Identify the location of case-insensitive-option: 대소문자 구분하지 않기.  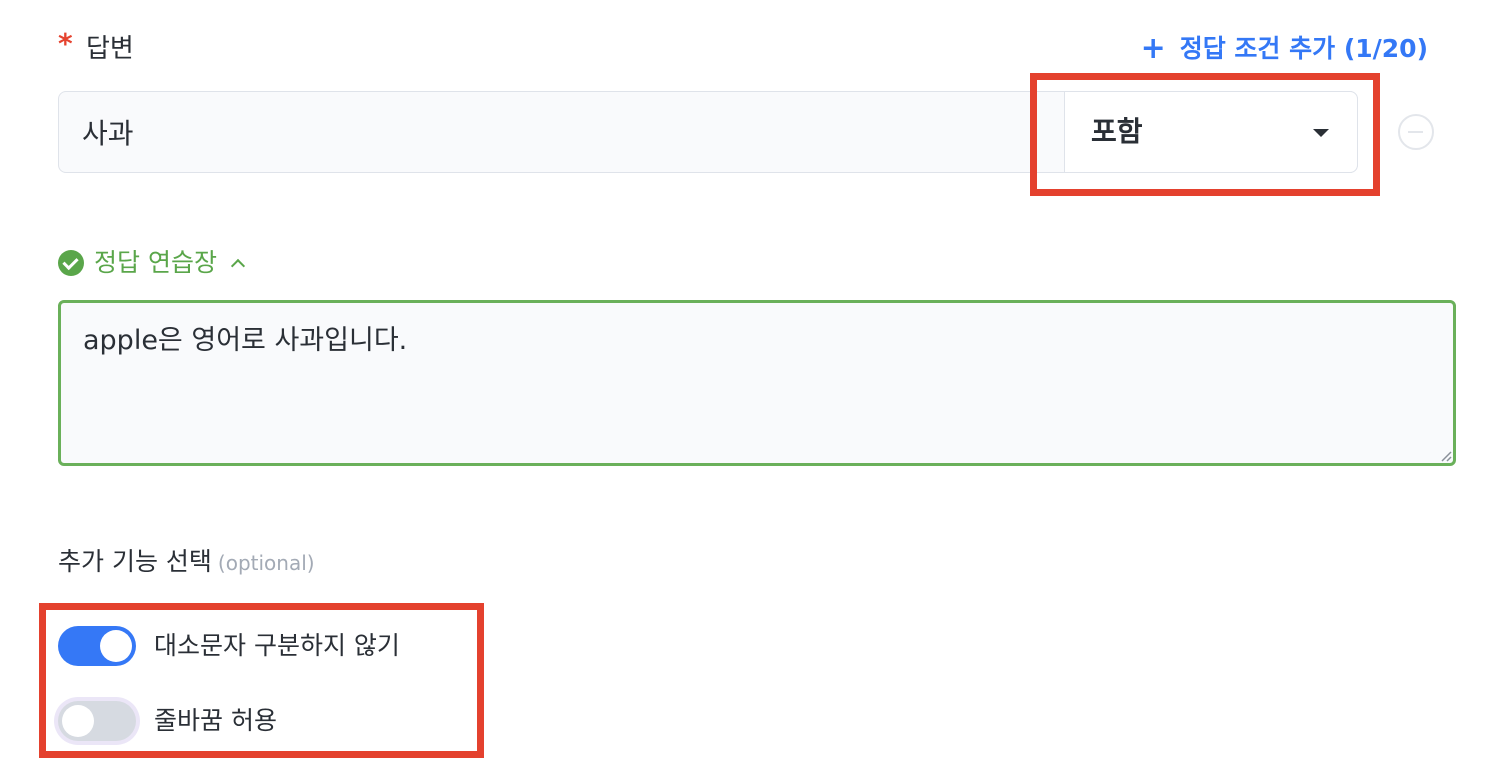
(229, 646).